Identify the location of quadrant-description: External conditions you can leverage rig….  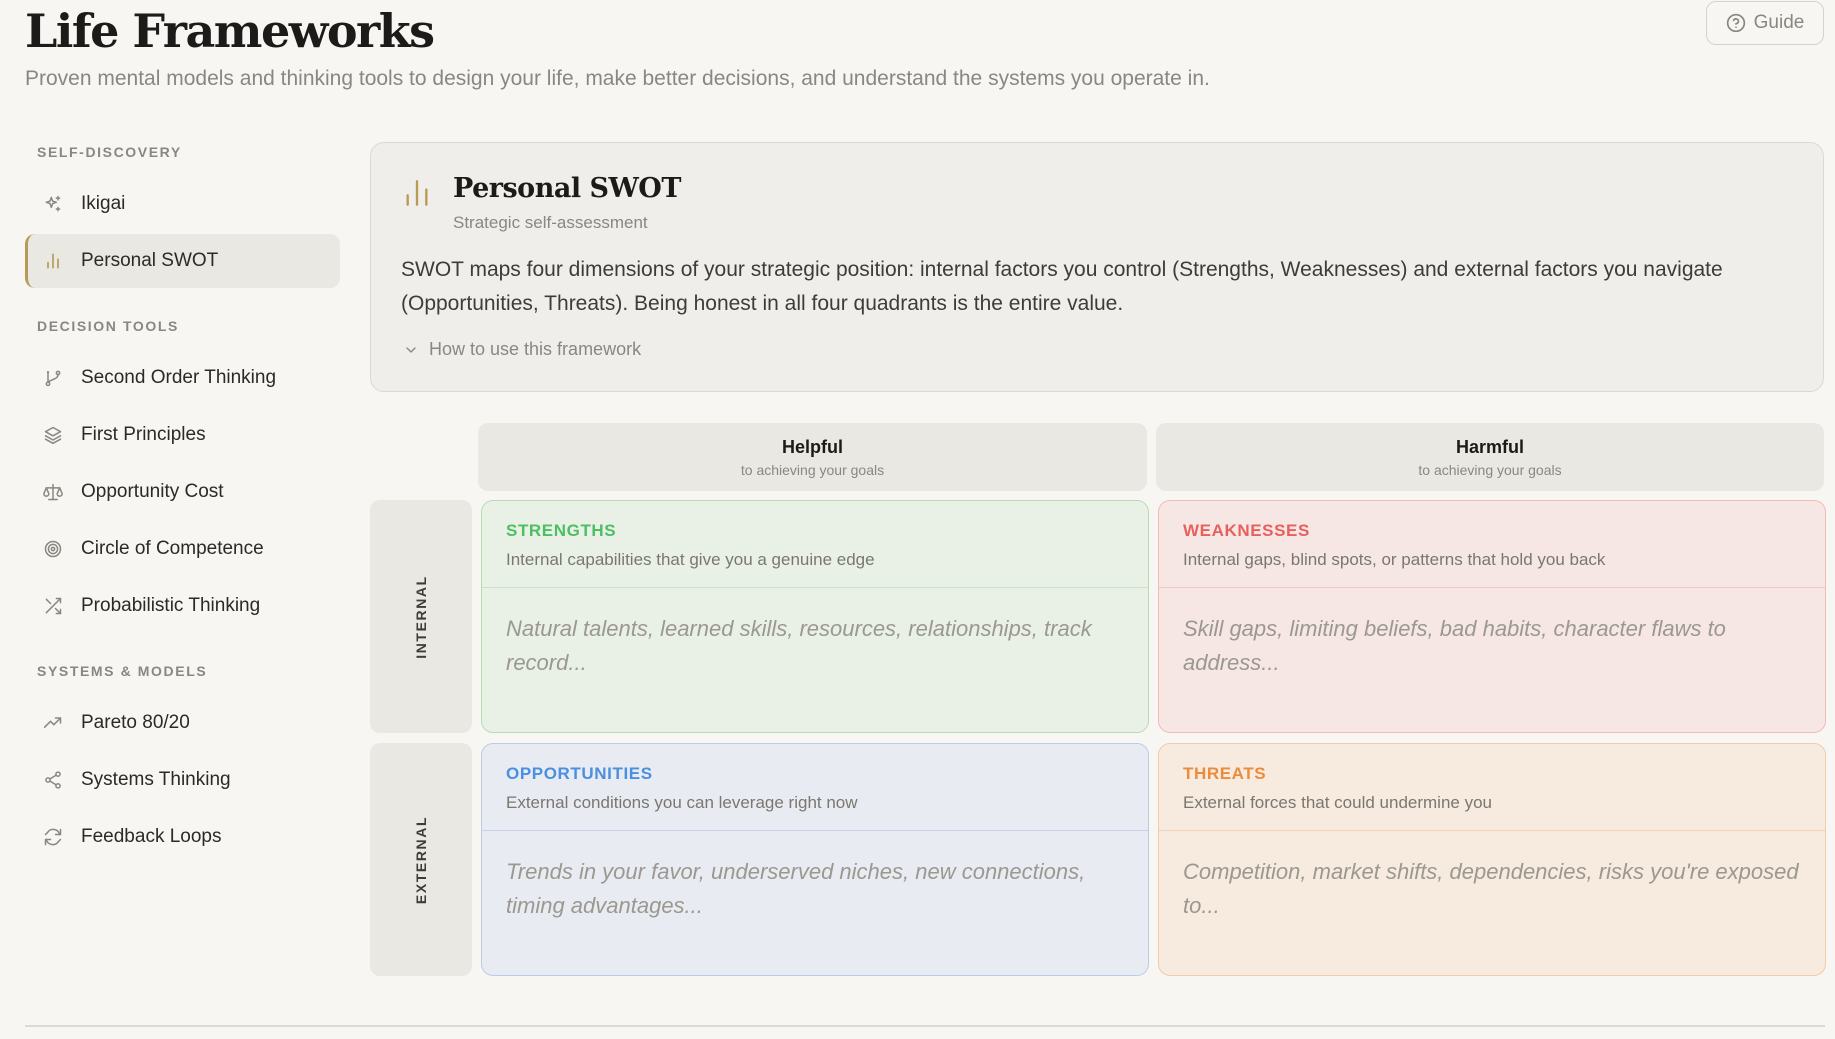
(682, 802).